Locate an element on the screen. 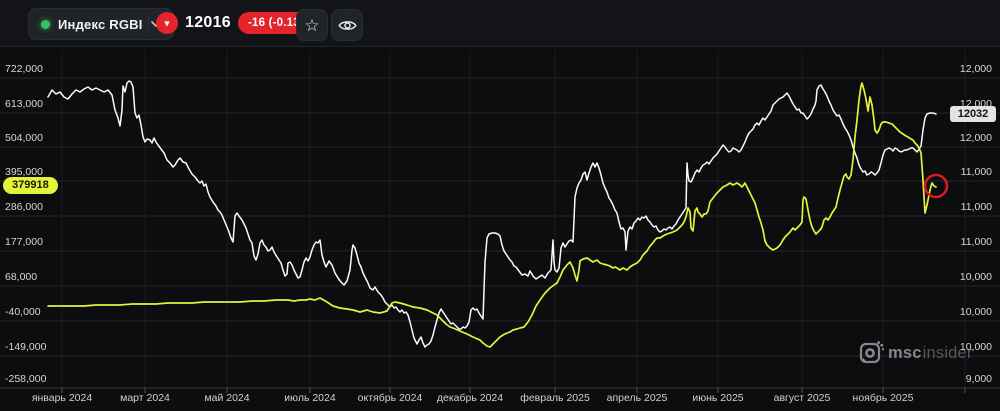 The image size is (1000, 411). left-axis-label: -258,000 is located at coordinates (26, 379).